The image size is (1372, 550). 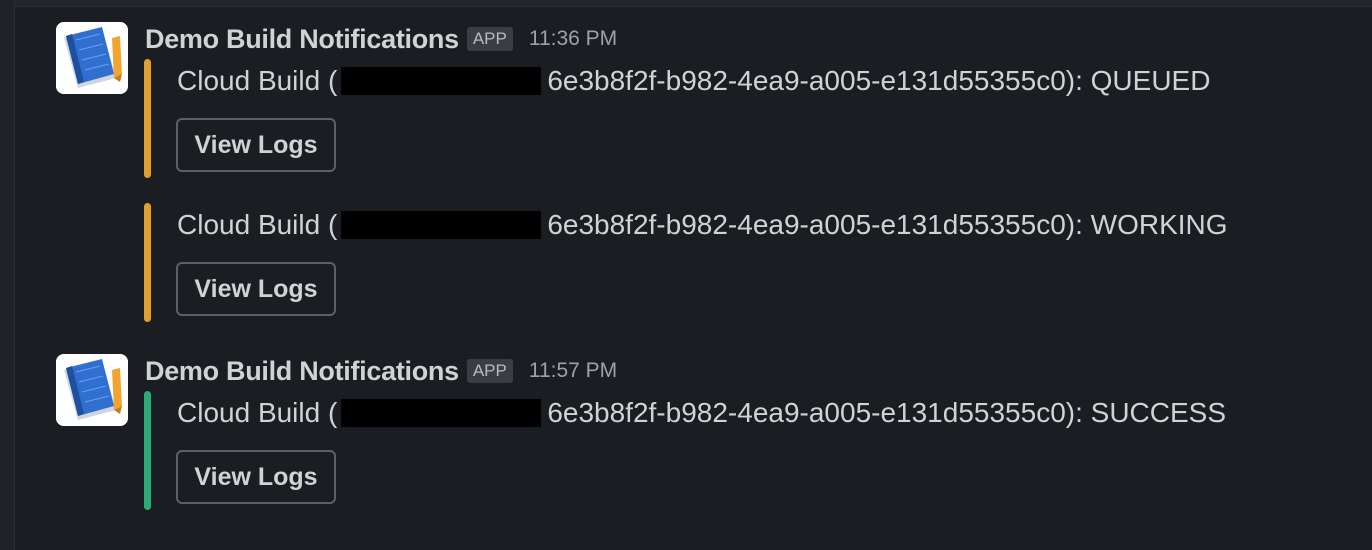 I want to click on timestamp: 11:36 PM, so click(x=573, y=39).